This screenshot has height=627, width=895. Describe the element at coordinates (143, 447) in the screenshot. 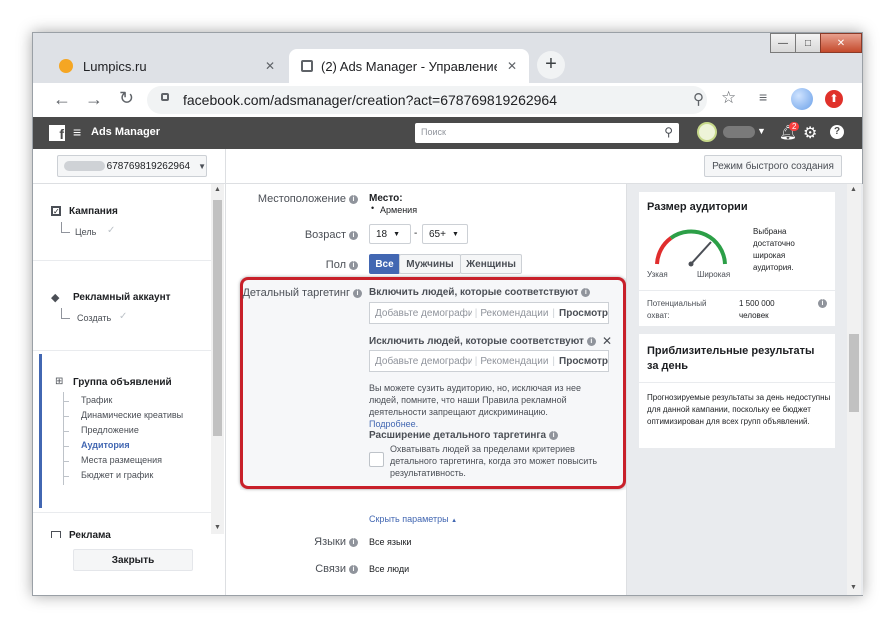

I see `sidebar-subitem-audience: Аудитория` at that location.